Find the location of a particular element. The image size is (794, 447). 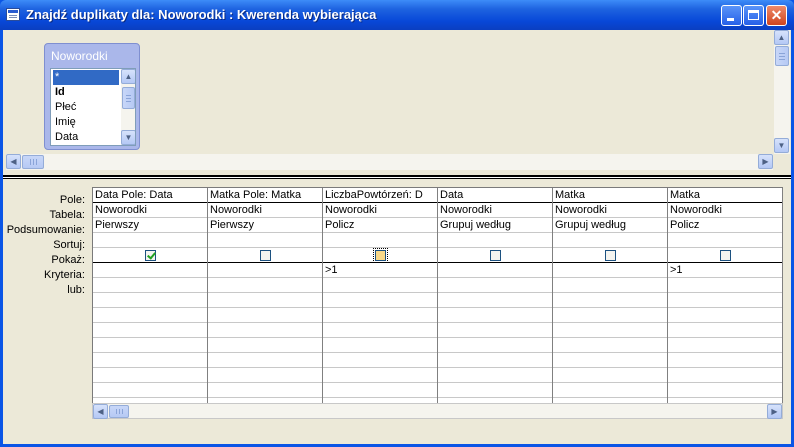

field-list-scroll-thumb is located at coordinates (128, 98).